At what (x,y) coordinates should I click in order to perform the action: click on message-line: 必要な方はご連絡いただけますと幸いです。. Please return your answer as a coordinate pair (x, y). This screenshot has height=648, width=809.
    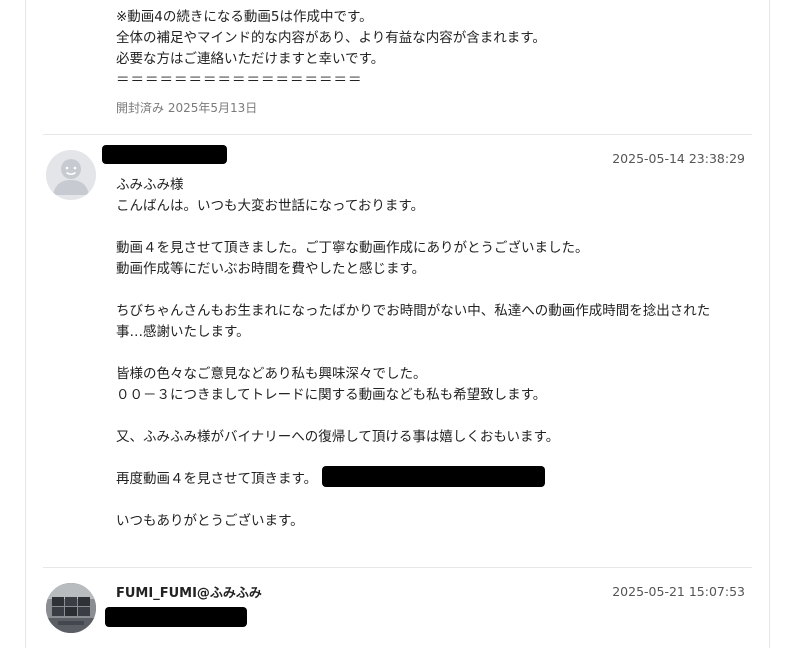
    Looking at the image, I should click on (250, 59).